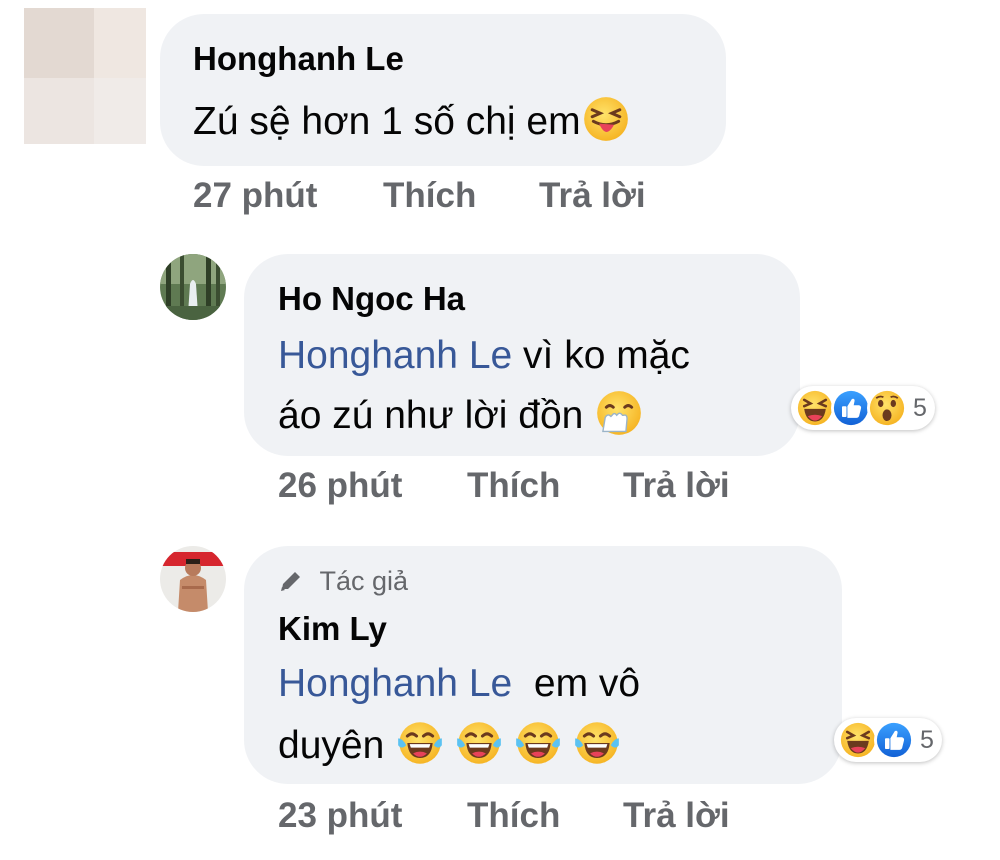  I want to click on comment-time: 26 phút, so click(340, 486).